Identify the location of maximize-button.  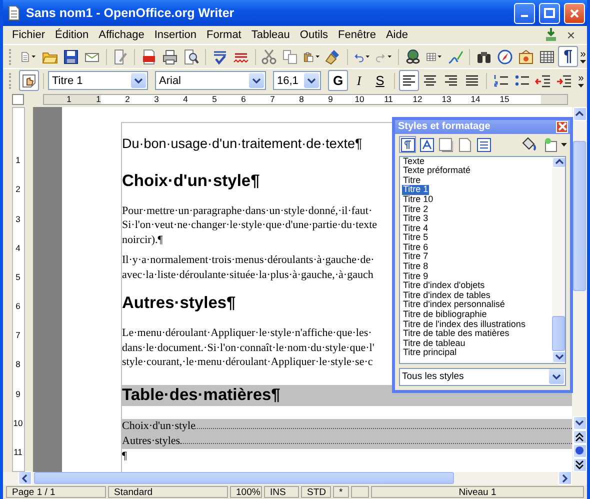
(549, 13).